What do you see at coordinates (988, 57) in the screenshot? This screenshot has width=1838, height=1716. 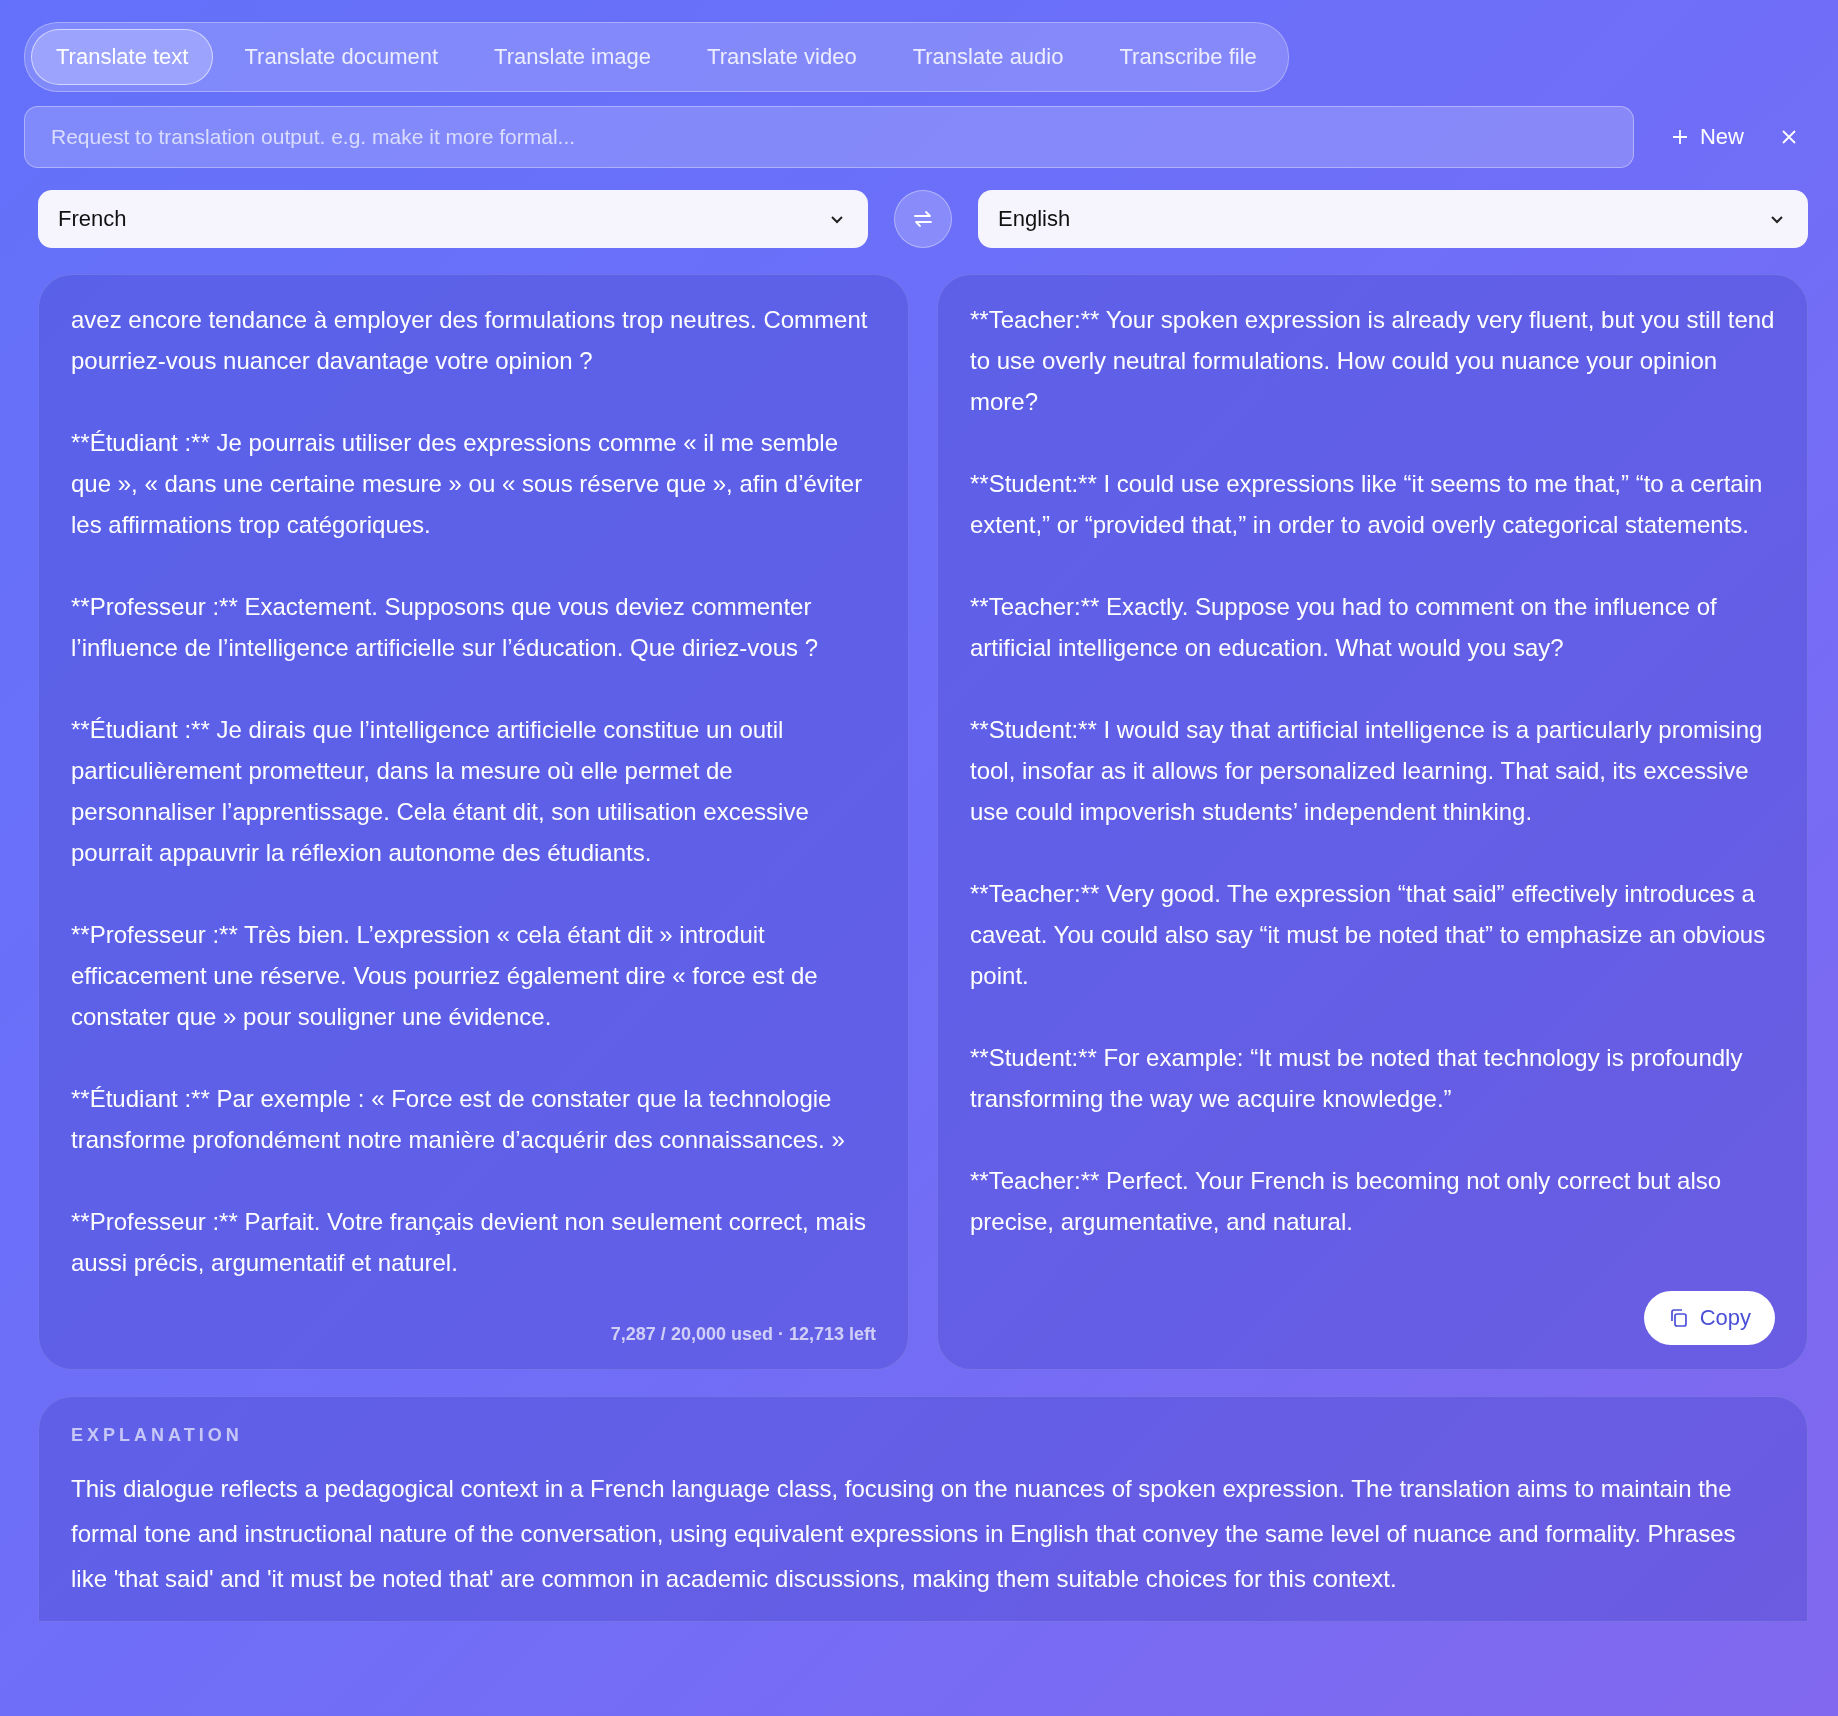 I see `tab: Translate audio` at bounding box center [988, 57].